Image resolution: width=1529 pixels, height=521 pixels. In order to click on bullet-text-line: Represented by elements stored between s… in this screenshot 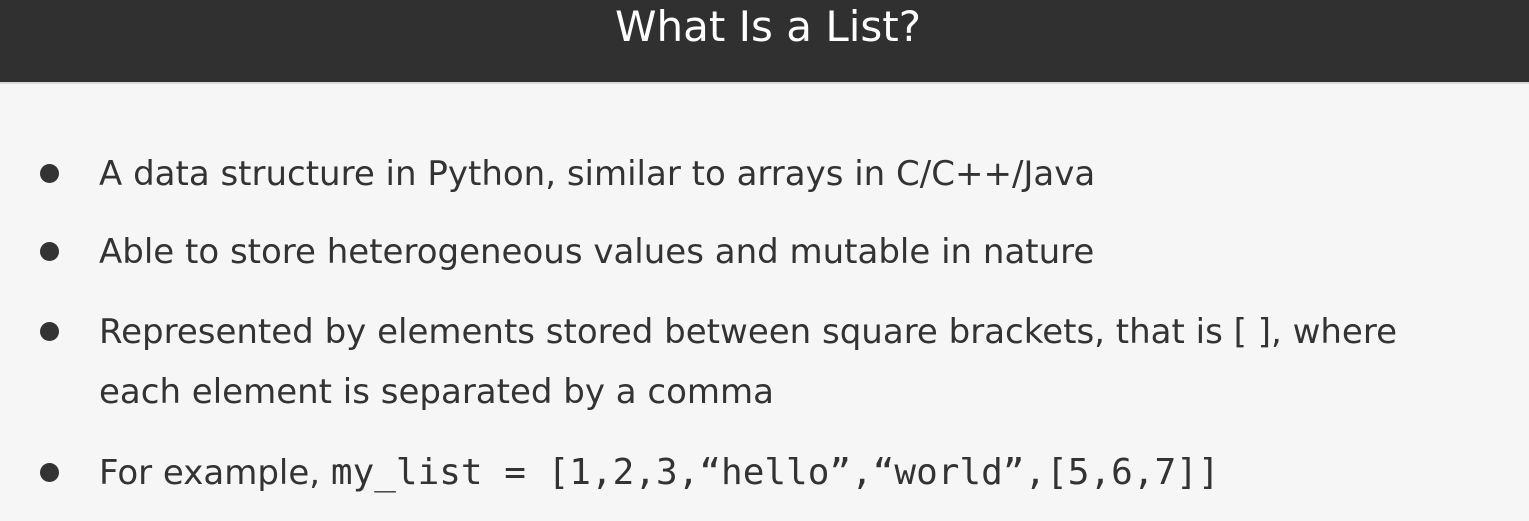, I will do `click(748, 332)`.